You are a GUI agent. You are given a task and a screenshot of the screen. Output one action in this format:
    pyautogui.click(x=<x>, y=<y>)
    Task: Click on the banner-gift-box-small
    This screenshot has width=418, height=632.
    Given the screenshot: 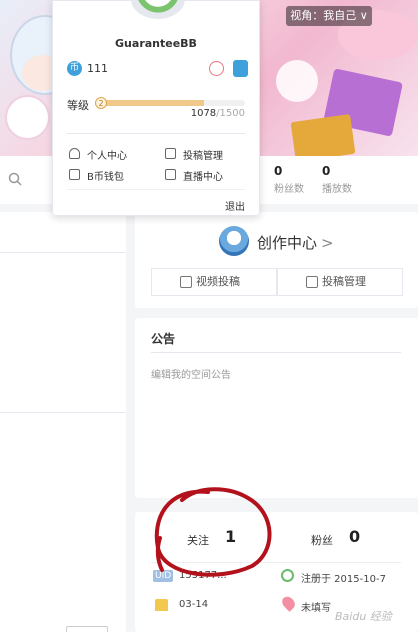 What is the action you would take?
    pyautogui.click(x=323, y=135)
    